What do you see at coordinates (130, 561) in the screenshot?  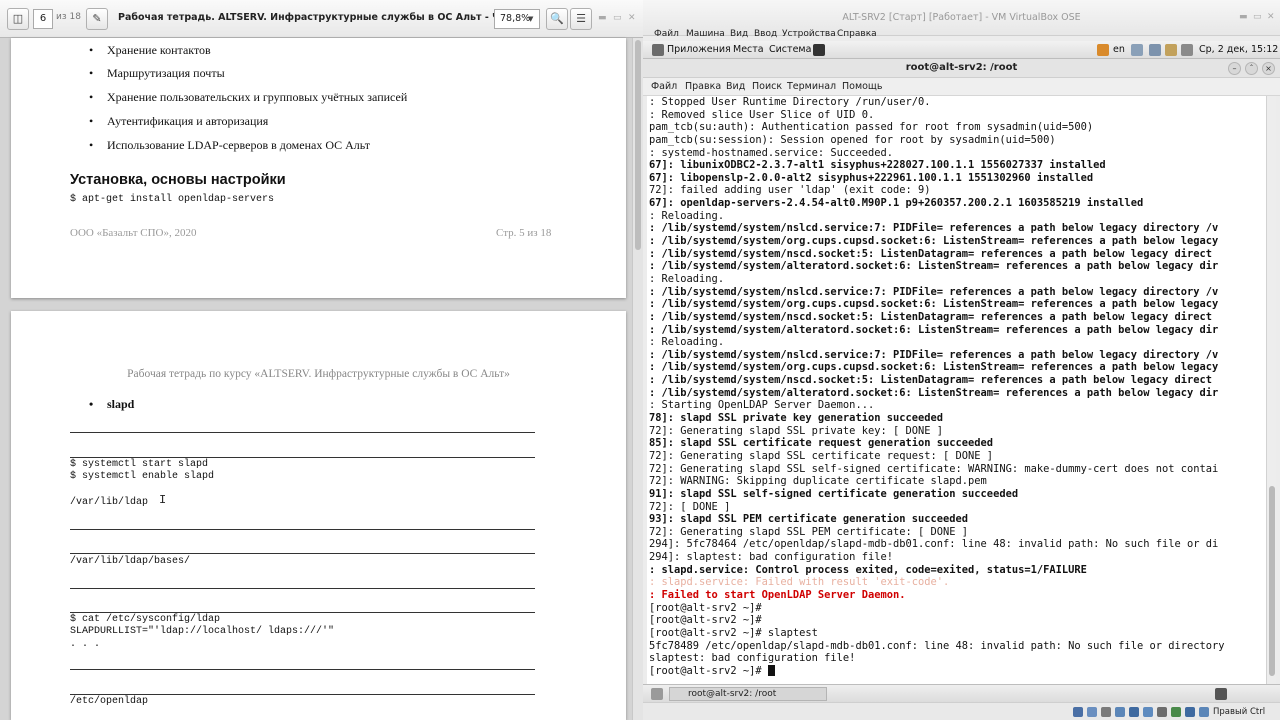 I see `path-bases: /var/lib/ldap/bases/` at bounding box center [130, 561].